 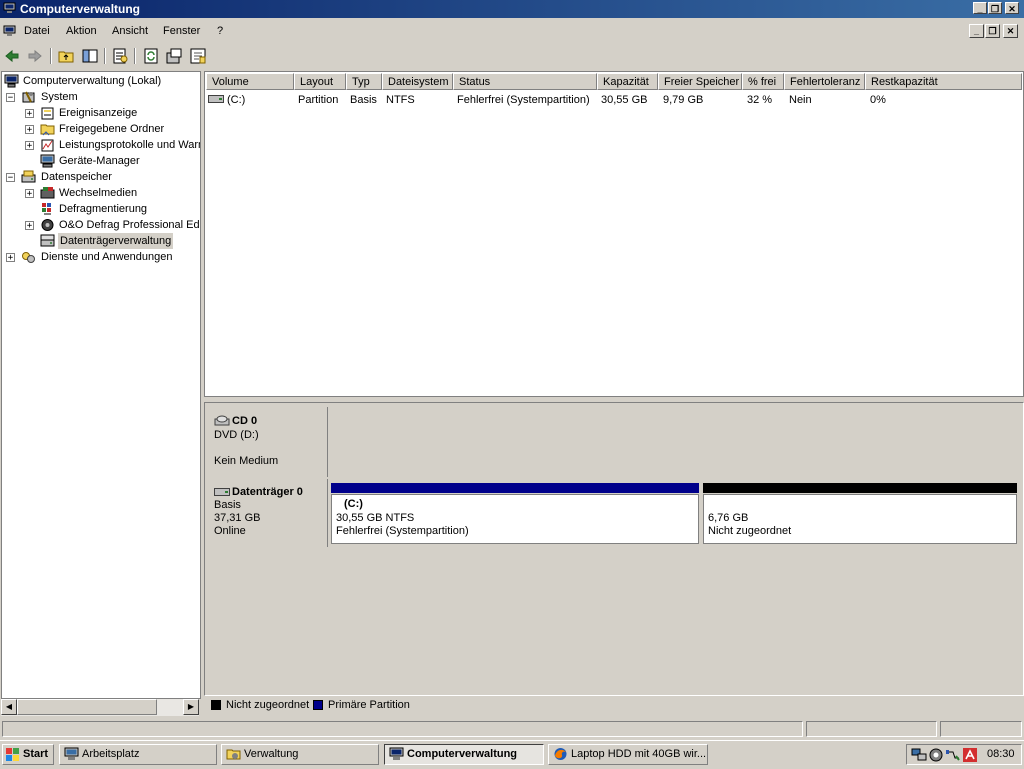 What do you see at coordinates (515, 488) in the screenshot?
I see `partition-bar-primary` at bounding box center [515, 488].